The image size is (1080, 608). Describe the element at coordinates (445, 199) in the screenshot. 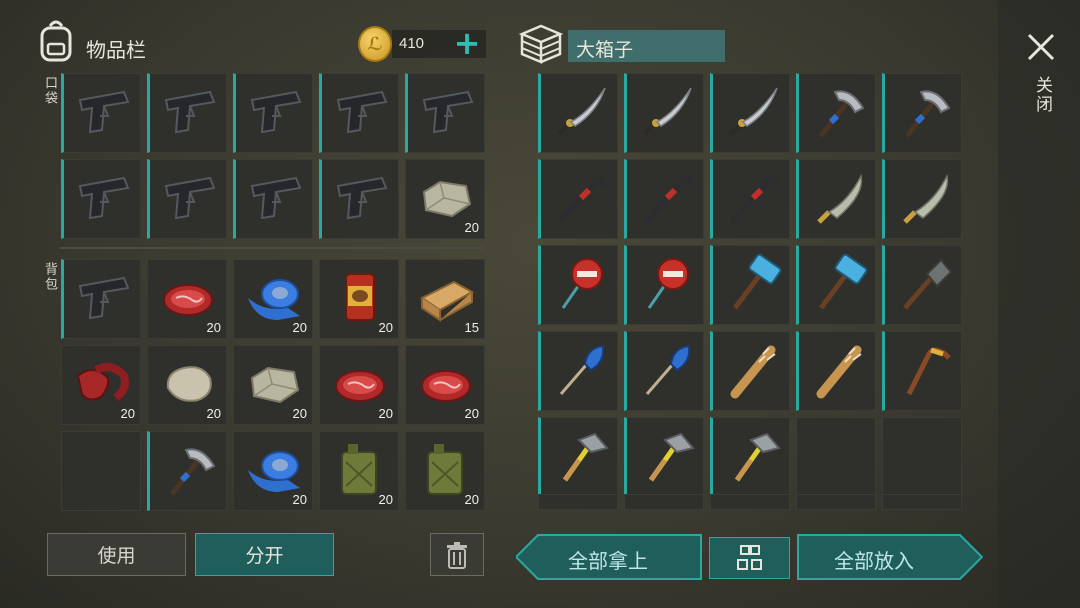

I see `pocket-slot: 20` at that location.